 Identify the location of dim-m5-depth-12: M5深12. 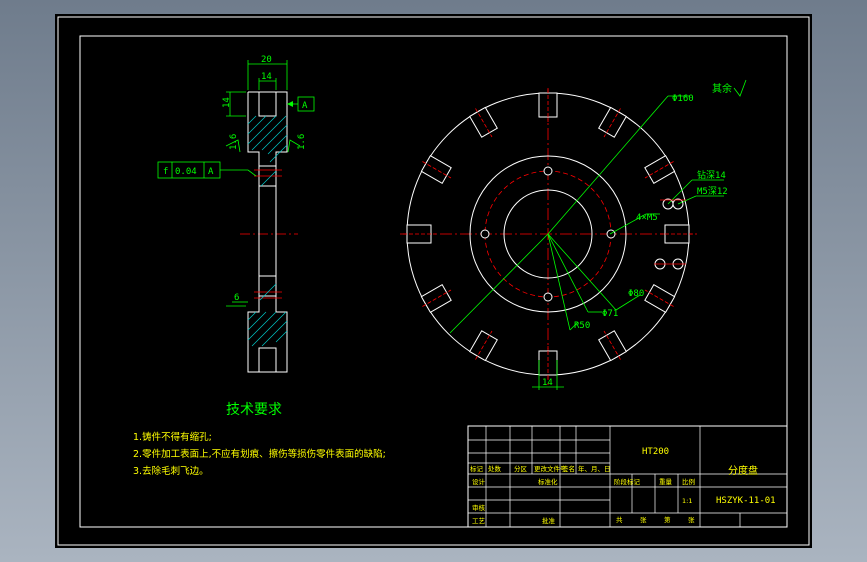
(712, 191).